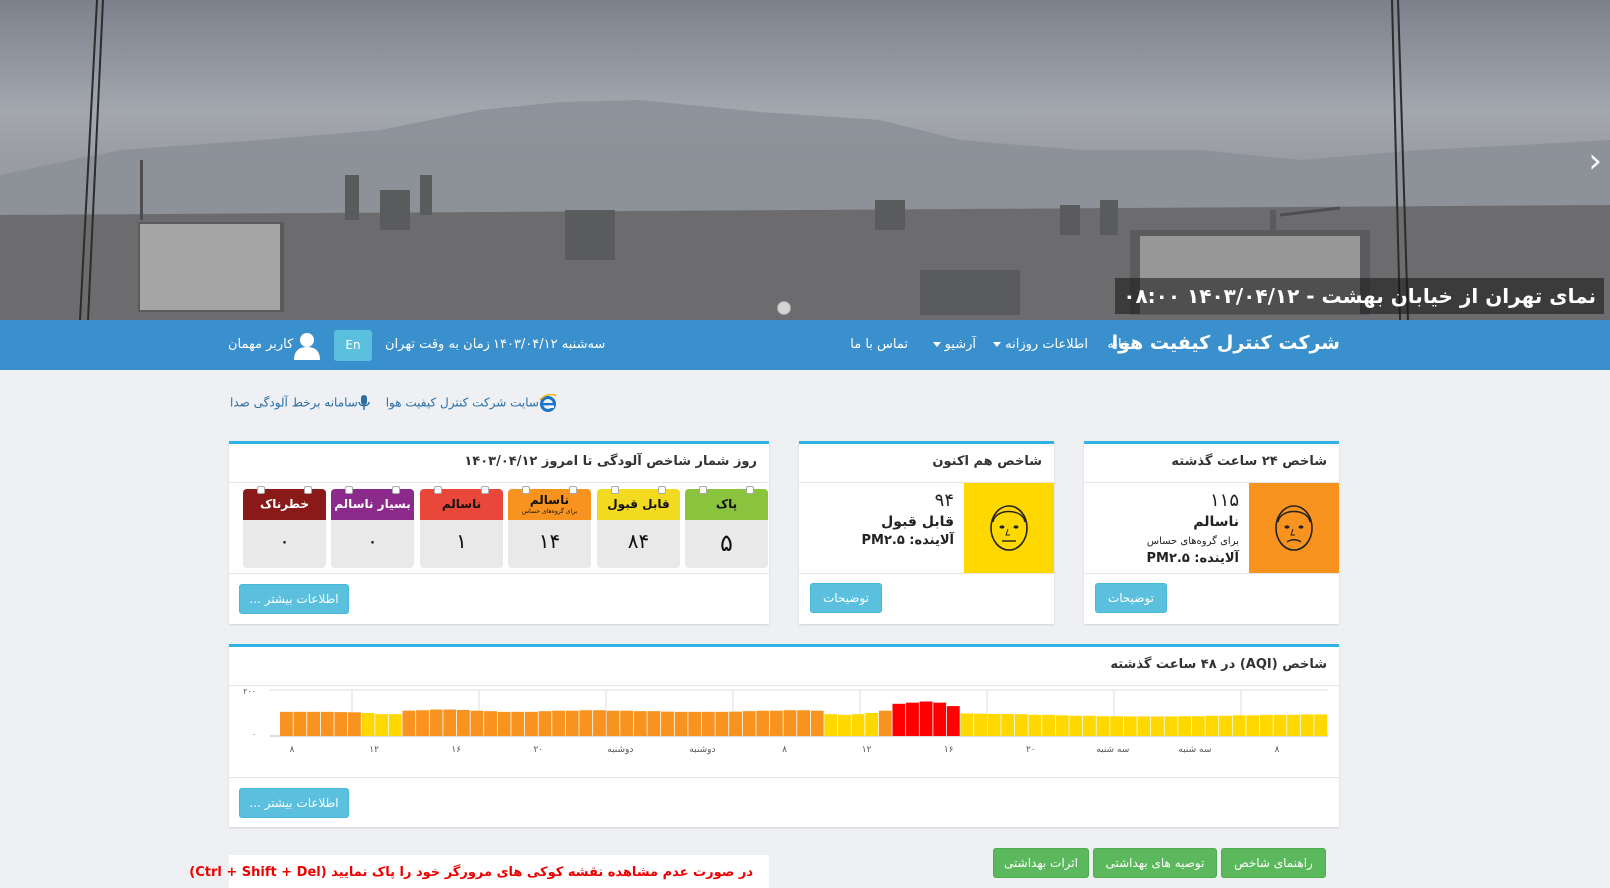  I want to click on aqi-pollutant: آلاینده: PM۲.۵, so click(907, 540).